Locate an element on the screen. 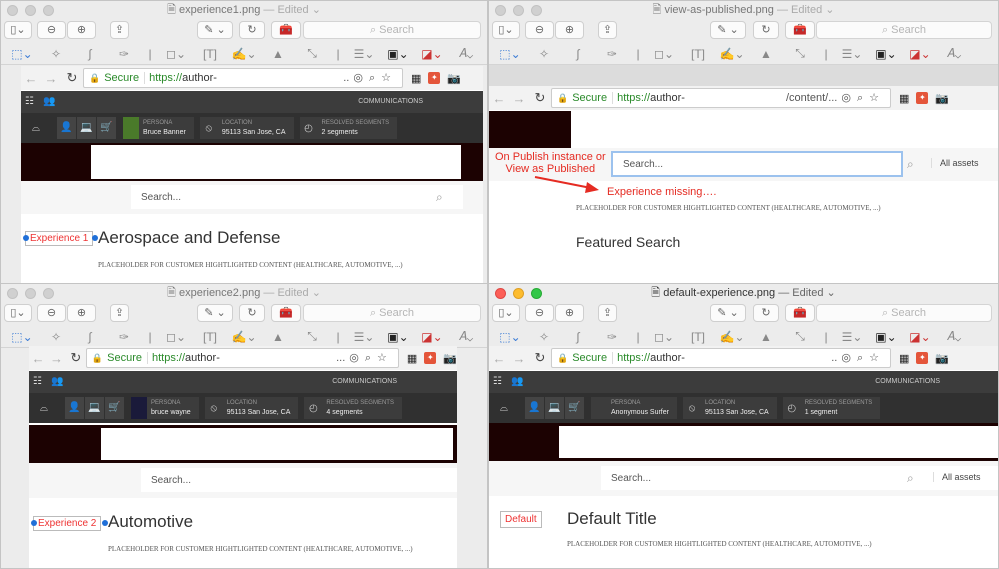  segments-module: ◴ RESOLVED SEGMENTS 1 segment is located at coordinates (831, 408).